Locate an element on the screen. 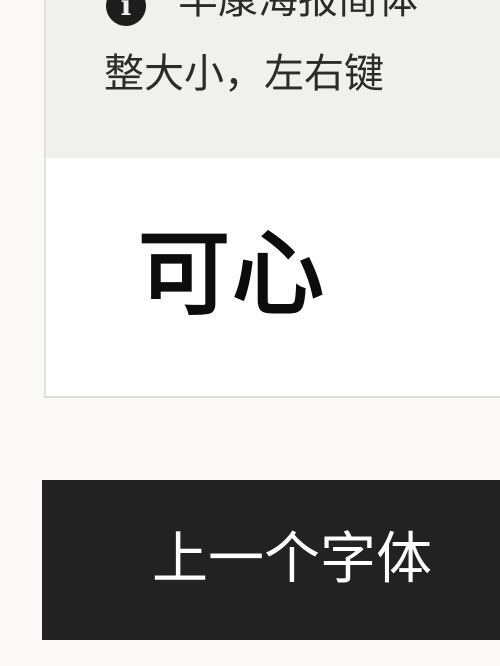  info-text-line2: 整大小，左右键 is located at coordinates (244, 74).